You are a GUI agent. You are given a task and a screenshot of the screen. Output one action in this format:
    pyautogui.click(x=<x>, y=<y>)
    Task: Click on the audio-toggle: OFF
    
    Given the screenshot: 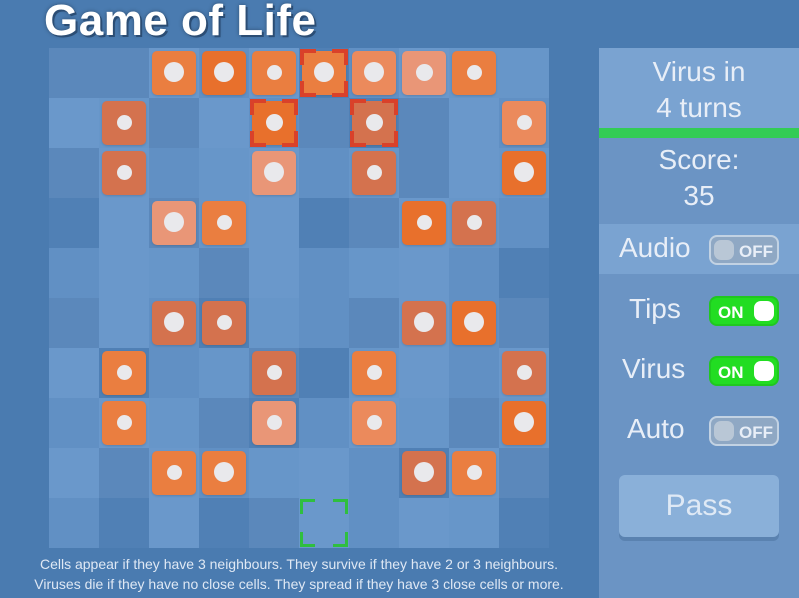 What is the action you would take?
    pyautogui.click(x=744, y=250)
    